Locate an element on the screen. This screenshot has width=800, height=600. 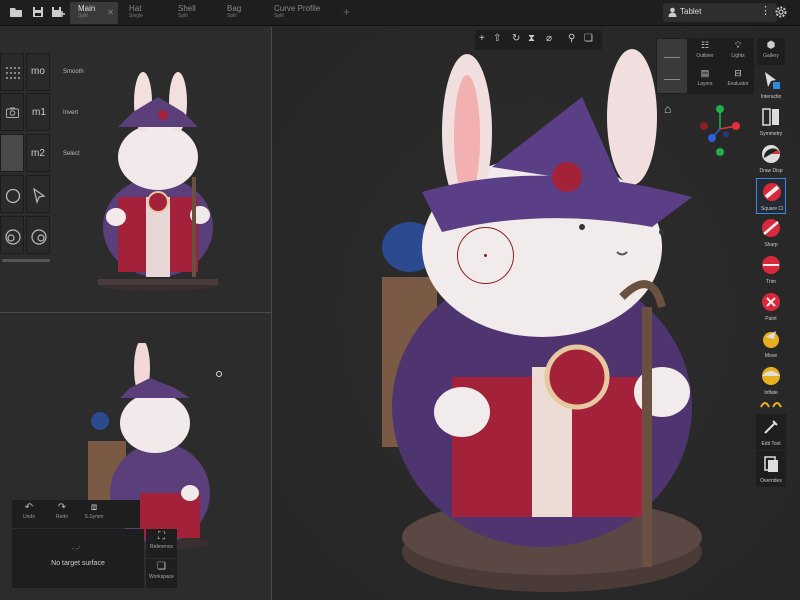
workspace-icon: ❏ is located at coordinates (161, 566).